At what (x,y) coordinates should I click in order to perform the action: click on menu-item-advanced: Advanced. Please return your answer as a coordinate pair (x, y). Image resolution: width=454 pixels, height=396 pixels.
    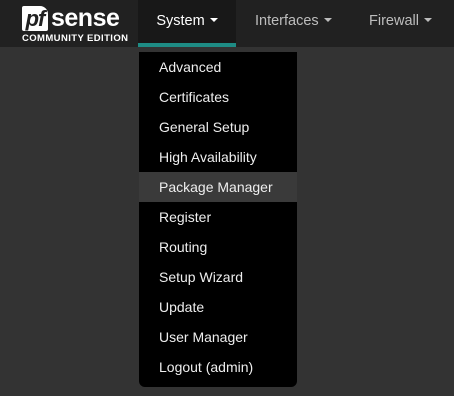
    Looking at the image, I should click on (218, 67).